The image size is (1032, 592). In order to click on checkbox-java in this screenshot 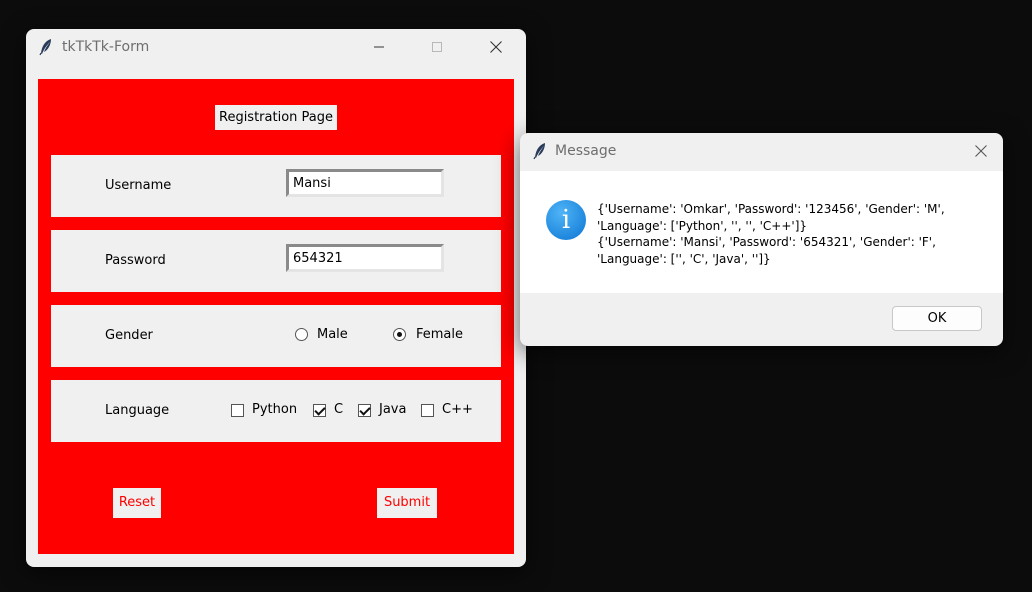, I will do `click(364, 410)`.